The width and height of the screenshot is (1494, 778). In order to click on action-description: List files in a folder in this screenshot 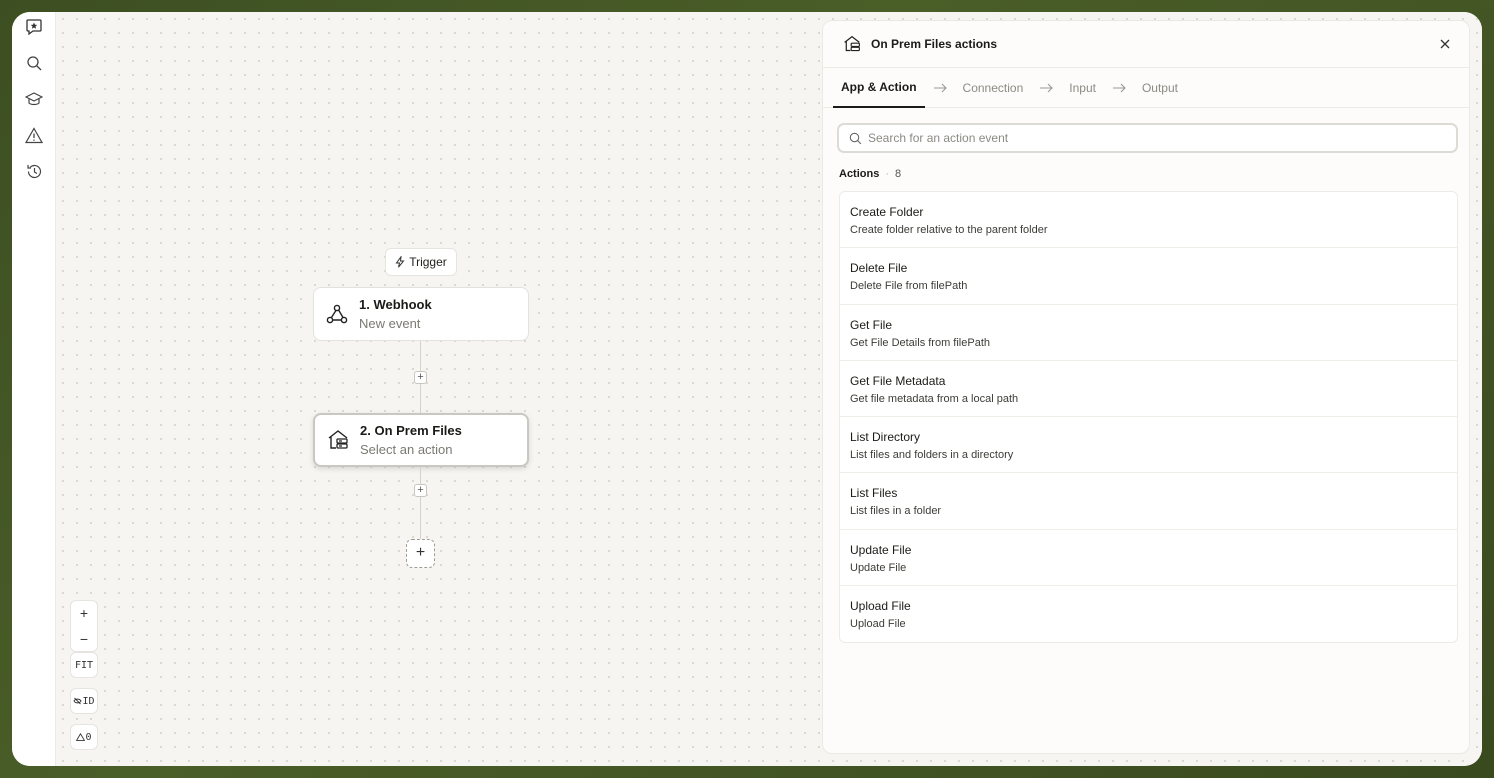, I will do `click(896, 511)`.